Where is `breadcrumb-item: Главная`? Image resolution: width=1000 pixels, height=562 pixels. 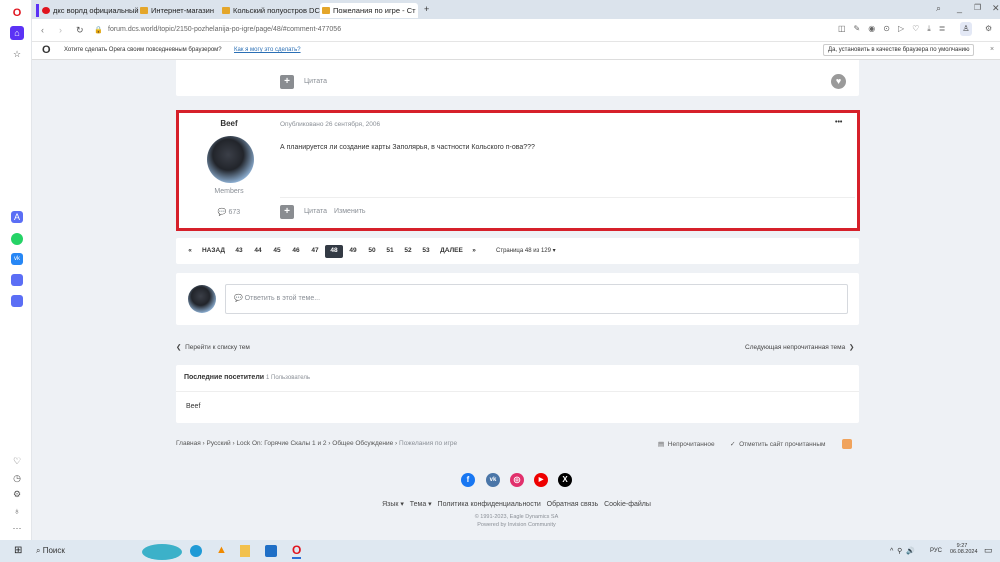
breadcrumb-item: Главная is located at coordinates (188, 443).